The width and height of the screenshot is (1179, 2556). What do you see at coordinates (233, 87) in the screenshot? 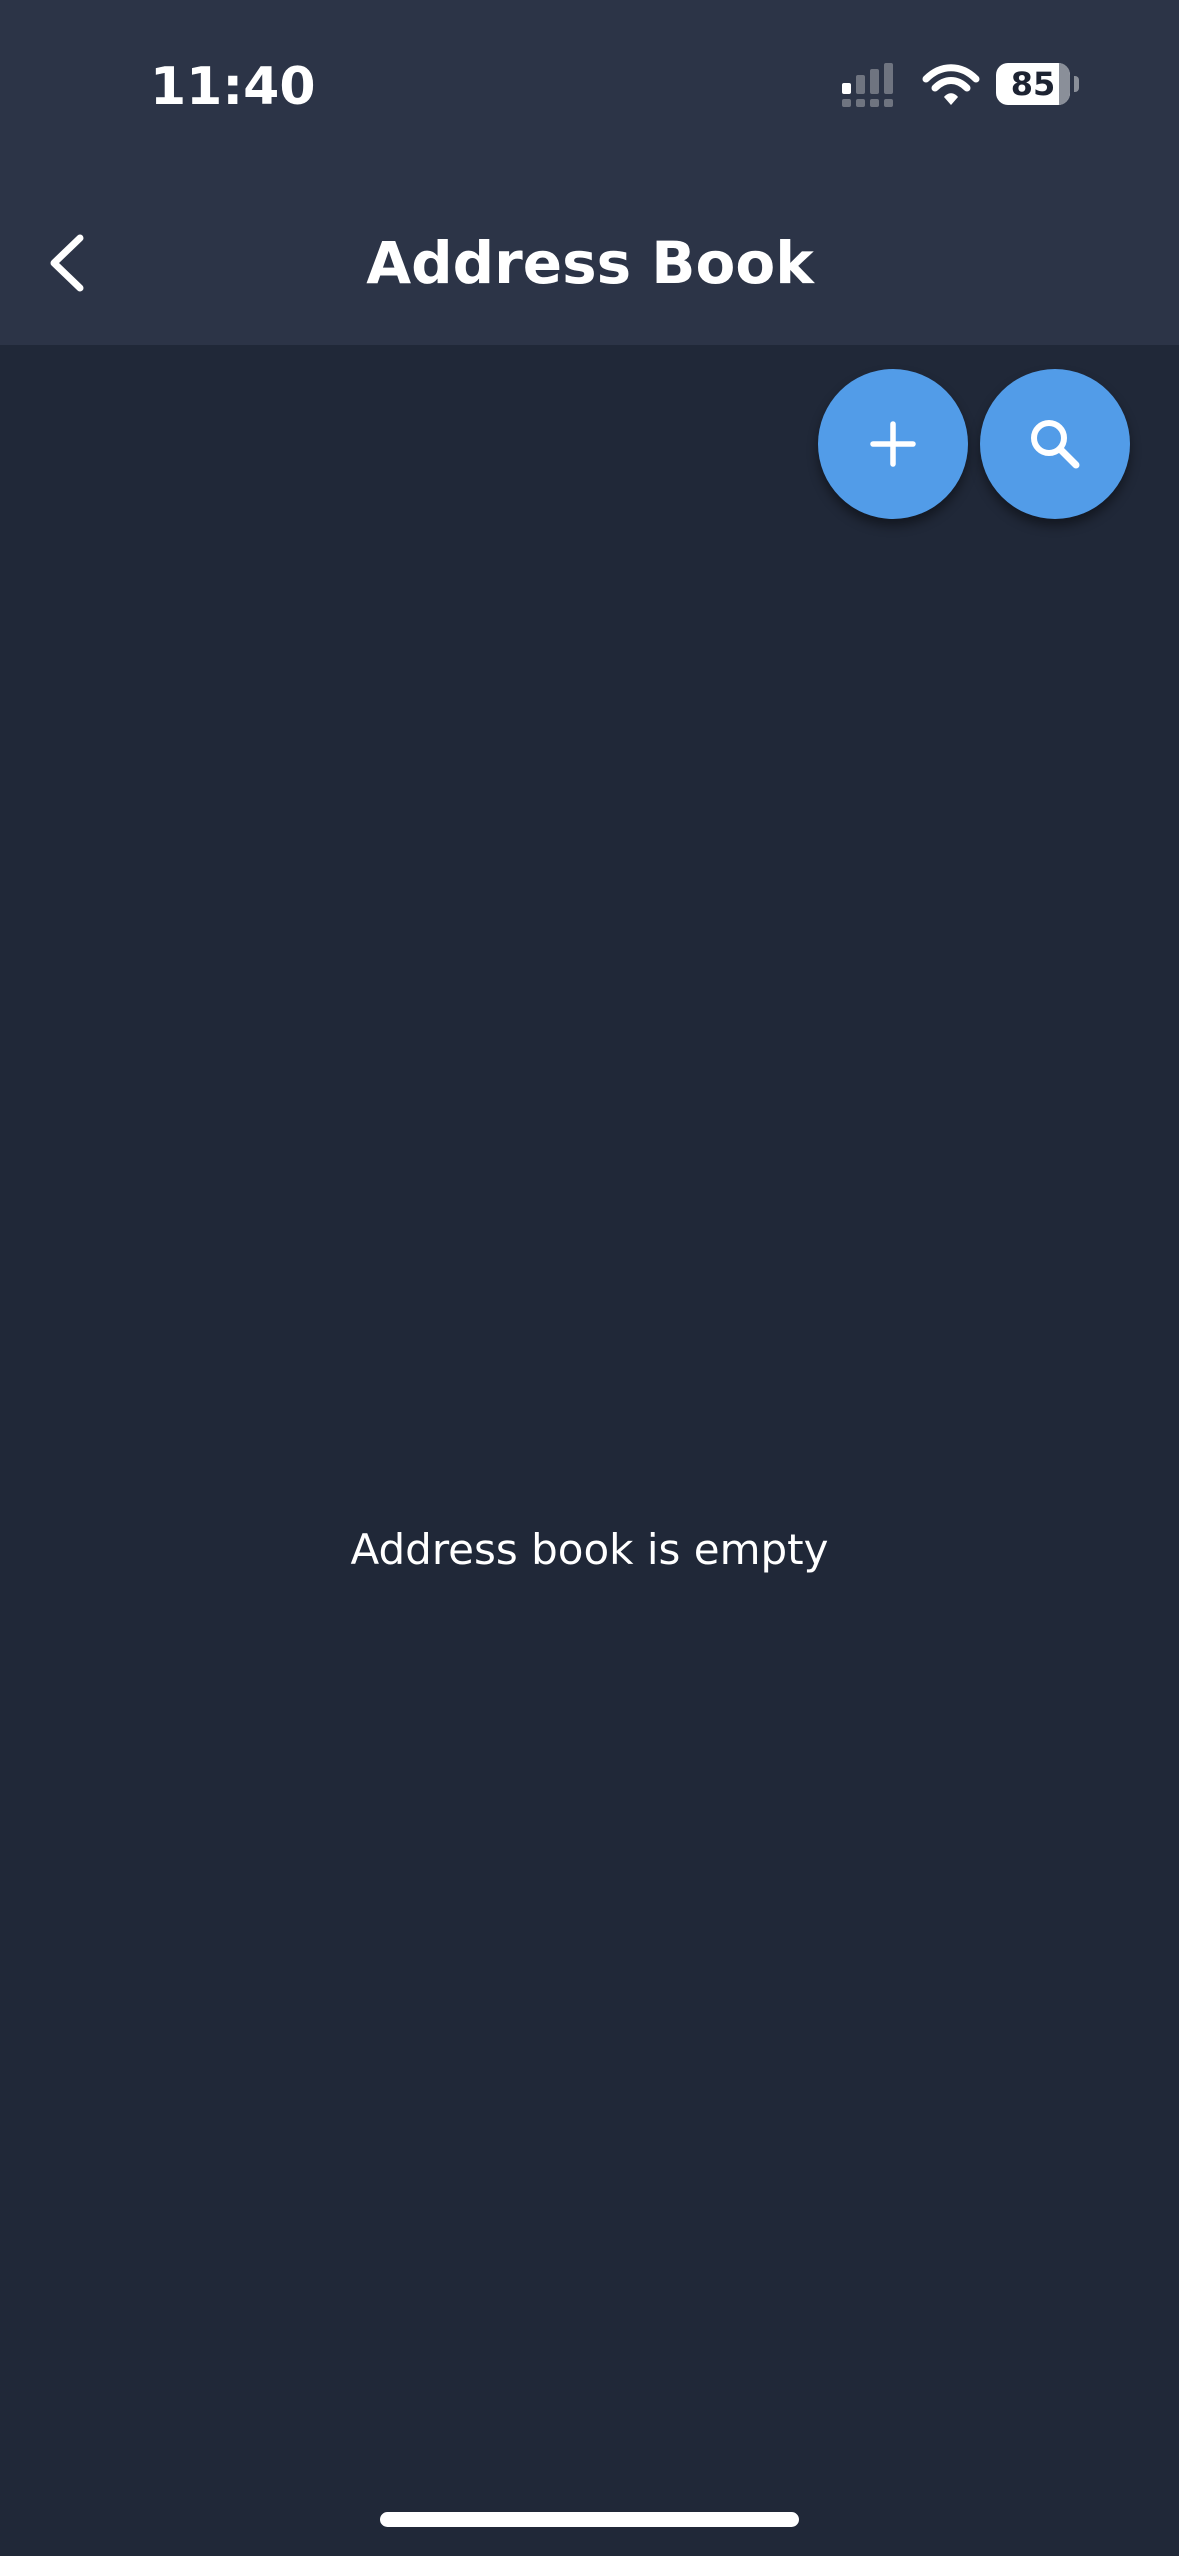
I see `status-time: 11:40` at bounding box center [233, 87].